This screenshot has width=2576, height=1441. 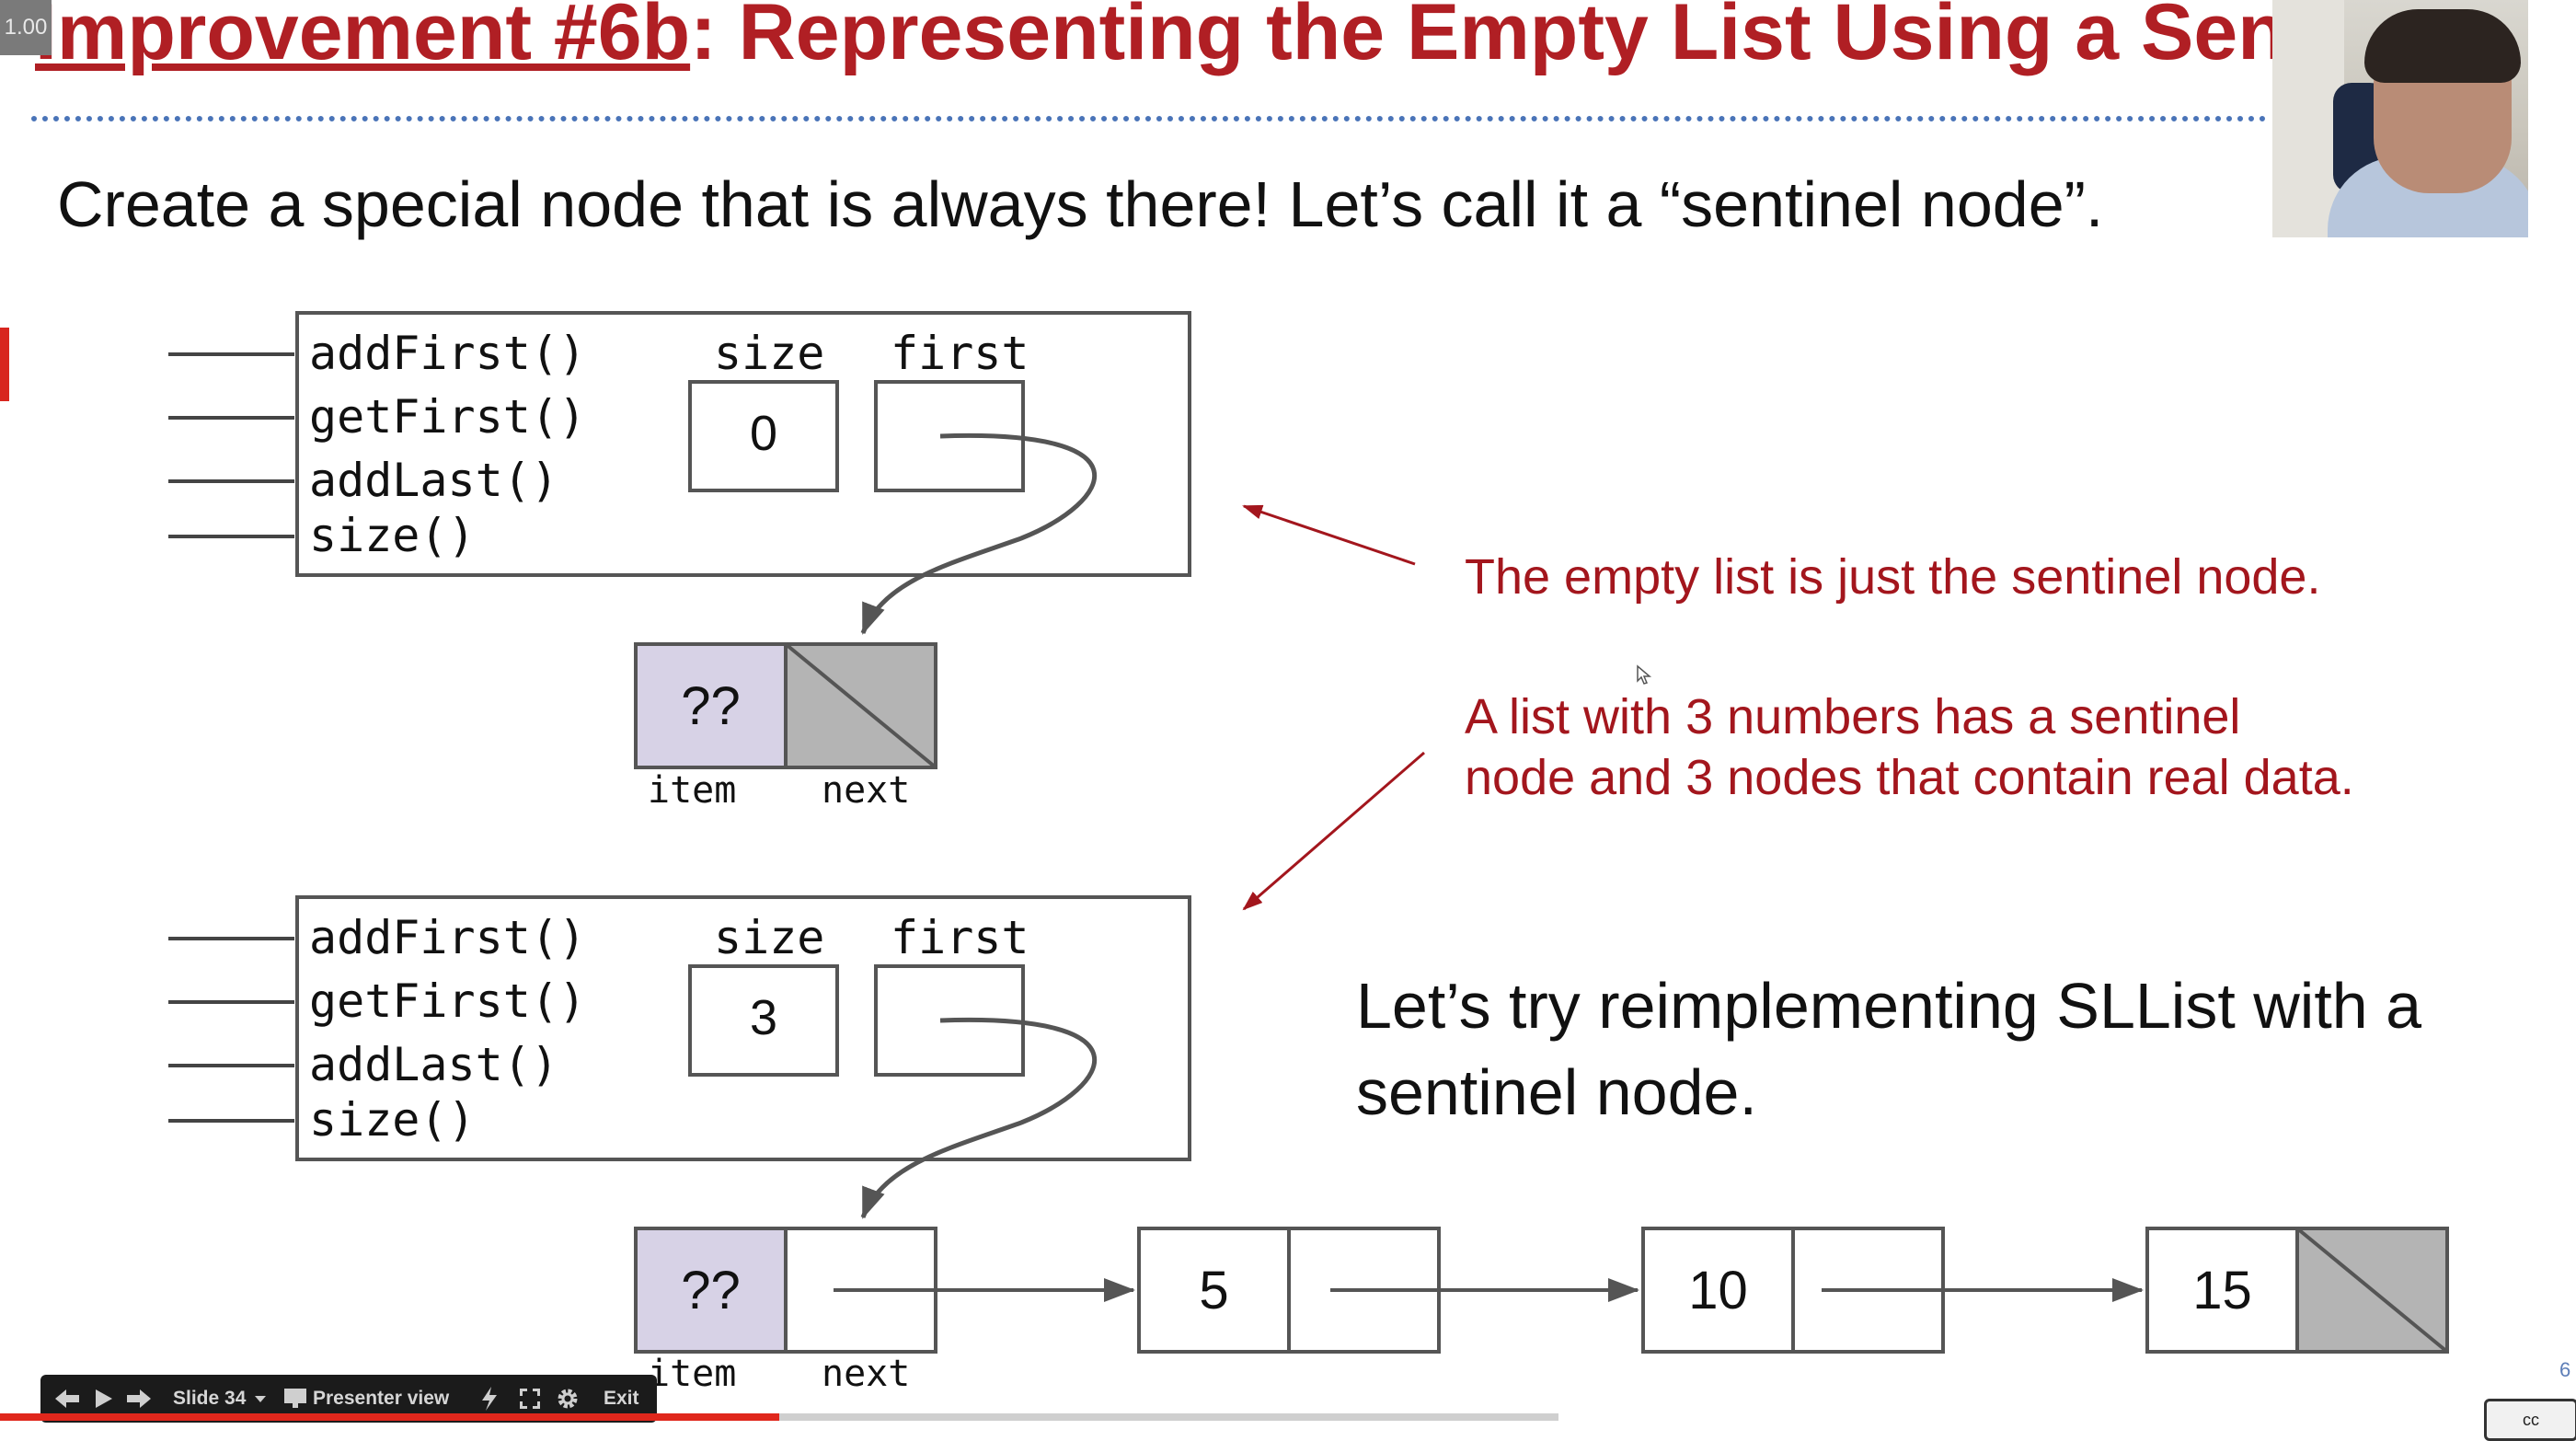 What do you see at coordinates (389, 1417) in the screenshot?
I see `video-progress-fill` at bounding box center [389, 1417].